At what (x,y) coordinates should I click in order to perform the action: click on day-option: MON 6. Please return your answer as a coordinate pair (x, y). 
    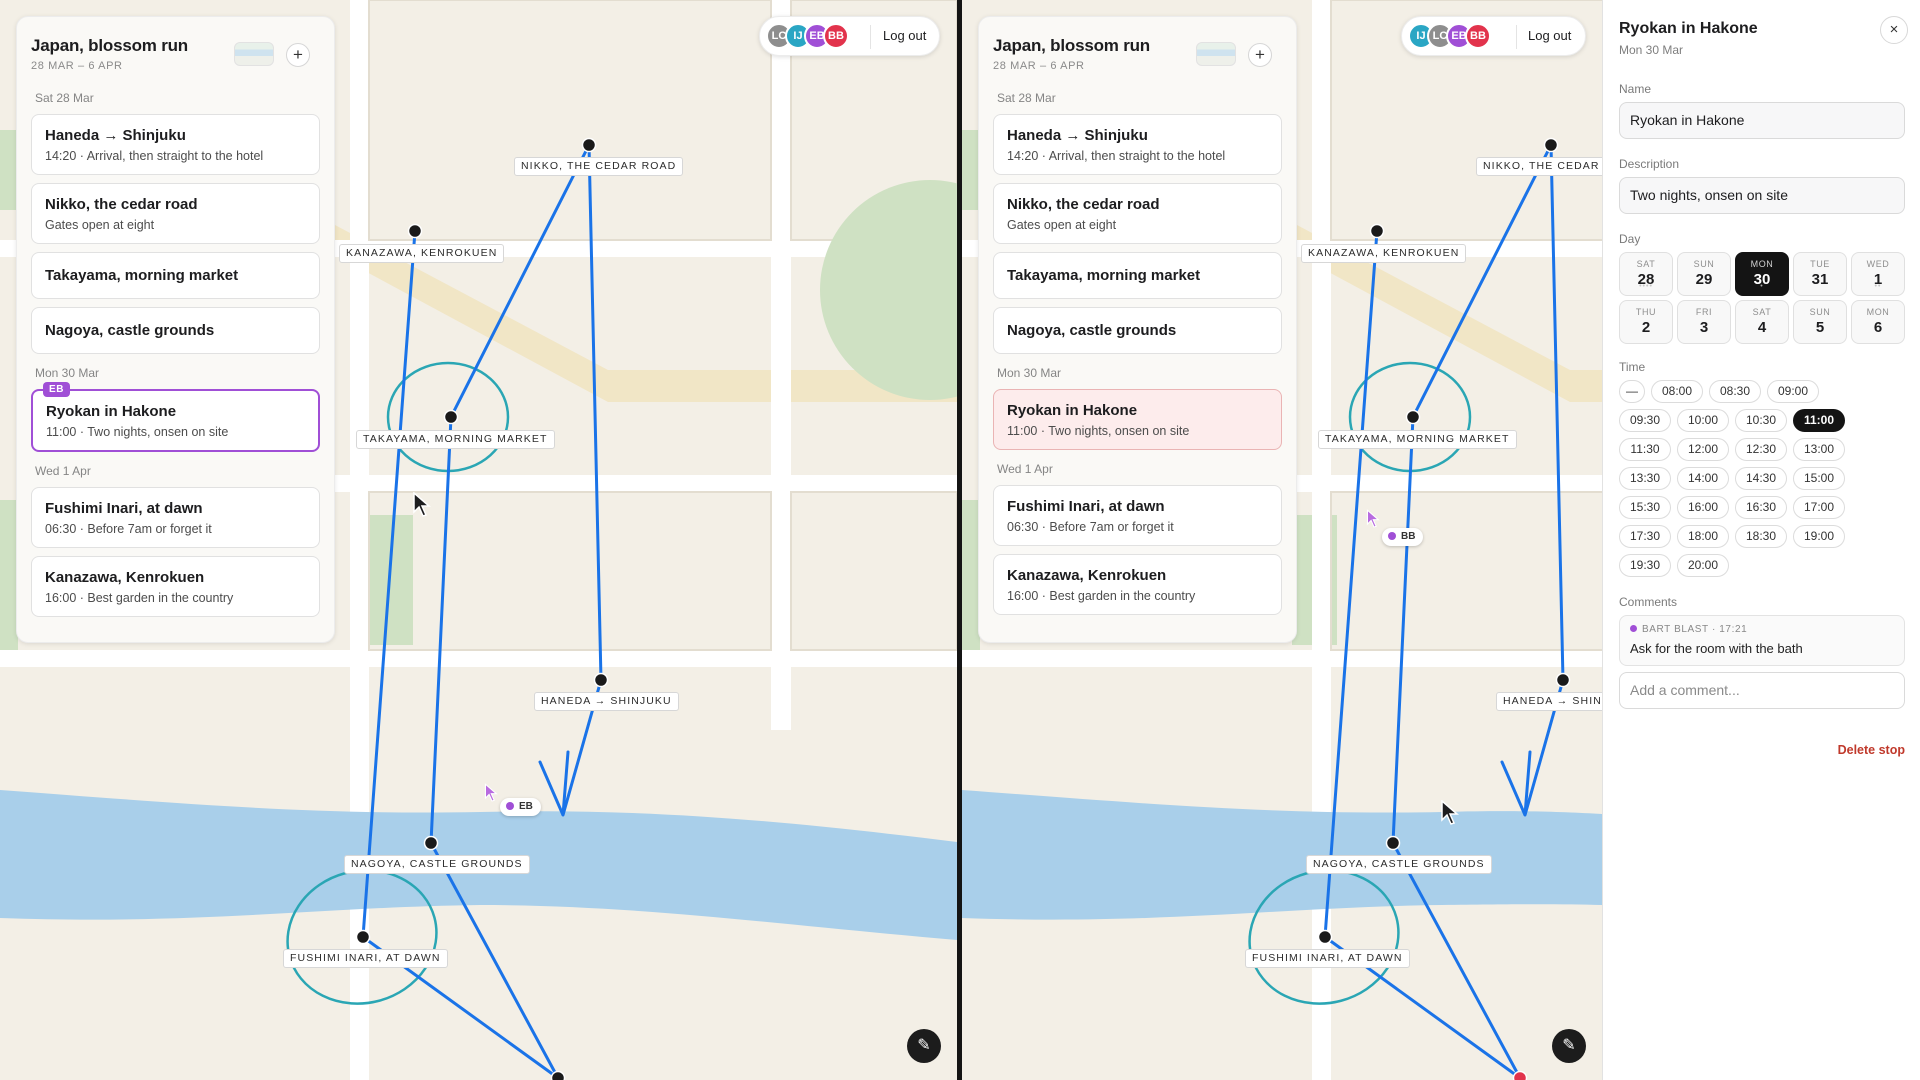
    Looking at the image, I should click on (1878, 322).